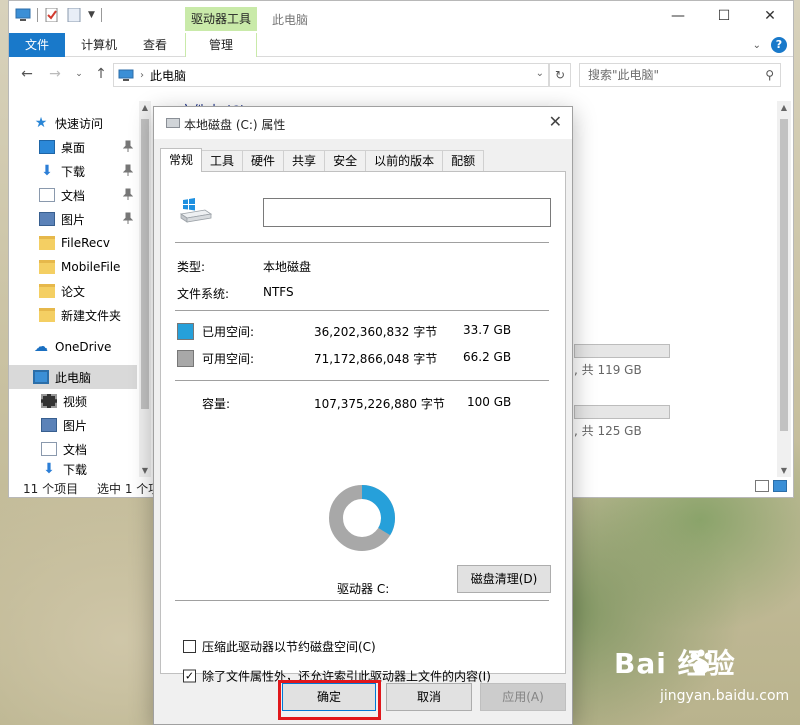 The width and height of the screenshot is (800, 725). What do you see at coordinates (89, 449) in the screenshot?
I see `sidebar-item-documents-pc: 文档` at bounding box center [89, 449].